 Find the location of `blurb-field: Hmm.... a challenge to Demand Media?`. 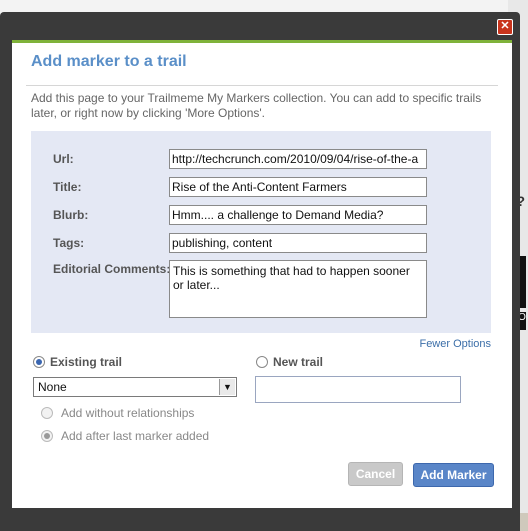

blurb-field: Hmm.... a challenge to Demand Media? is located at coordinates (298, 215).